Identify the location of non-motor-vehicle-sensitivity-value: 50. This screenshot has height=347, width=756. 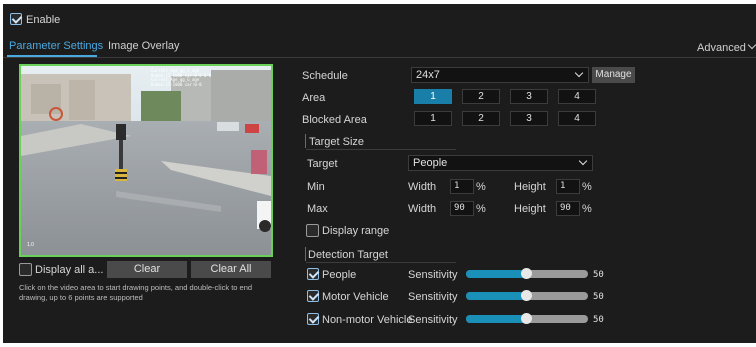
(598, 320).